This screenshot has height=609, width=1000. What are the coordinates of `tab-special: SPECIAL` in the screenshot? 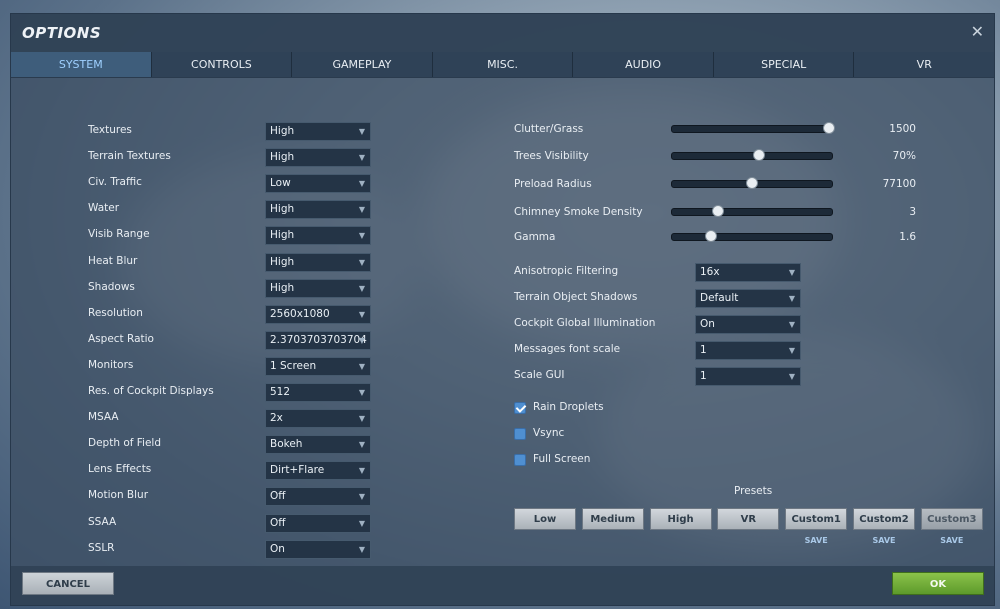 It's located at (784, 64).